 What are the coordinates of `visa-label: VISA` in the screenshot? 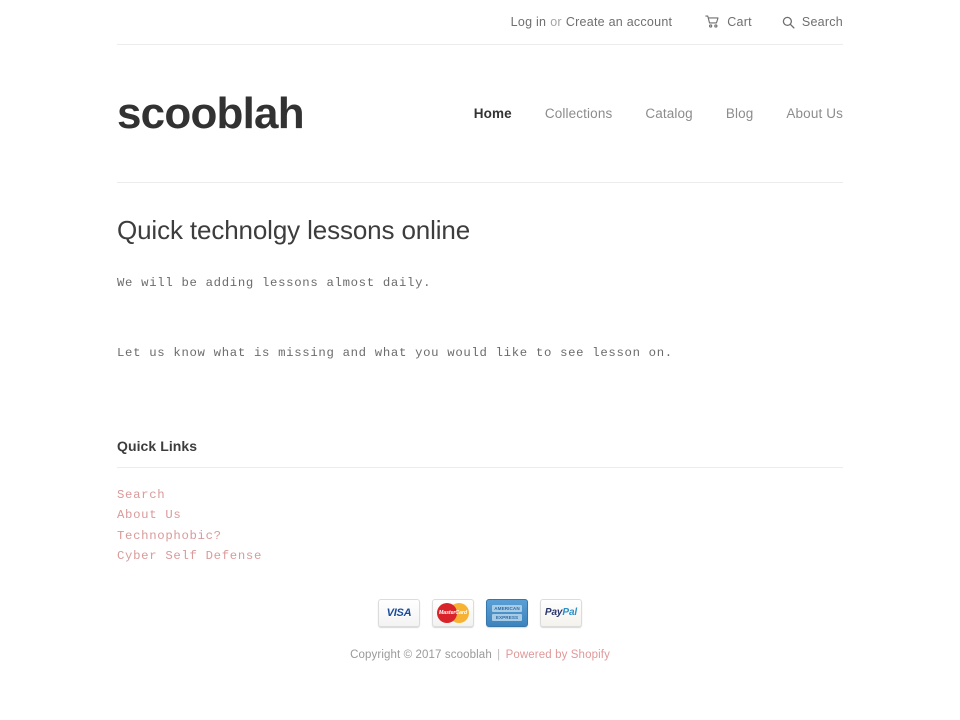 It's located at (399, 612).